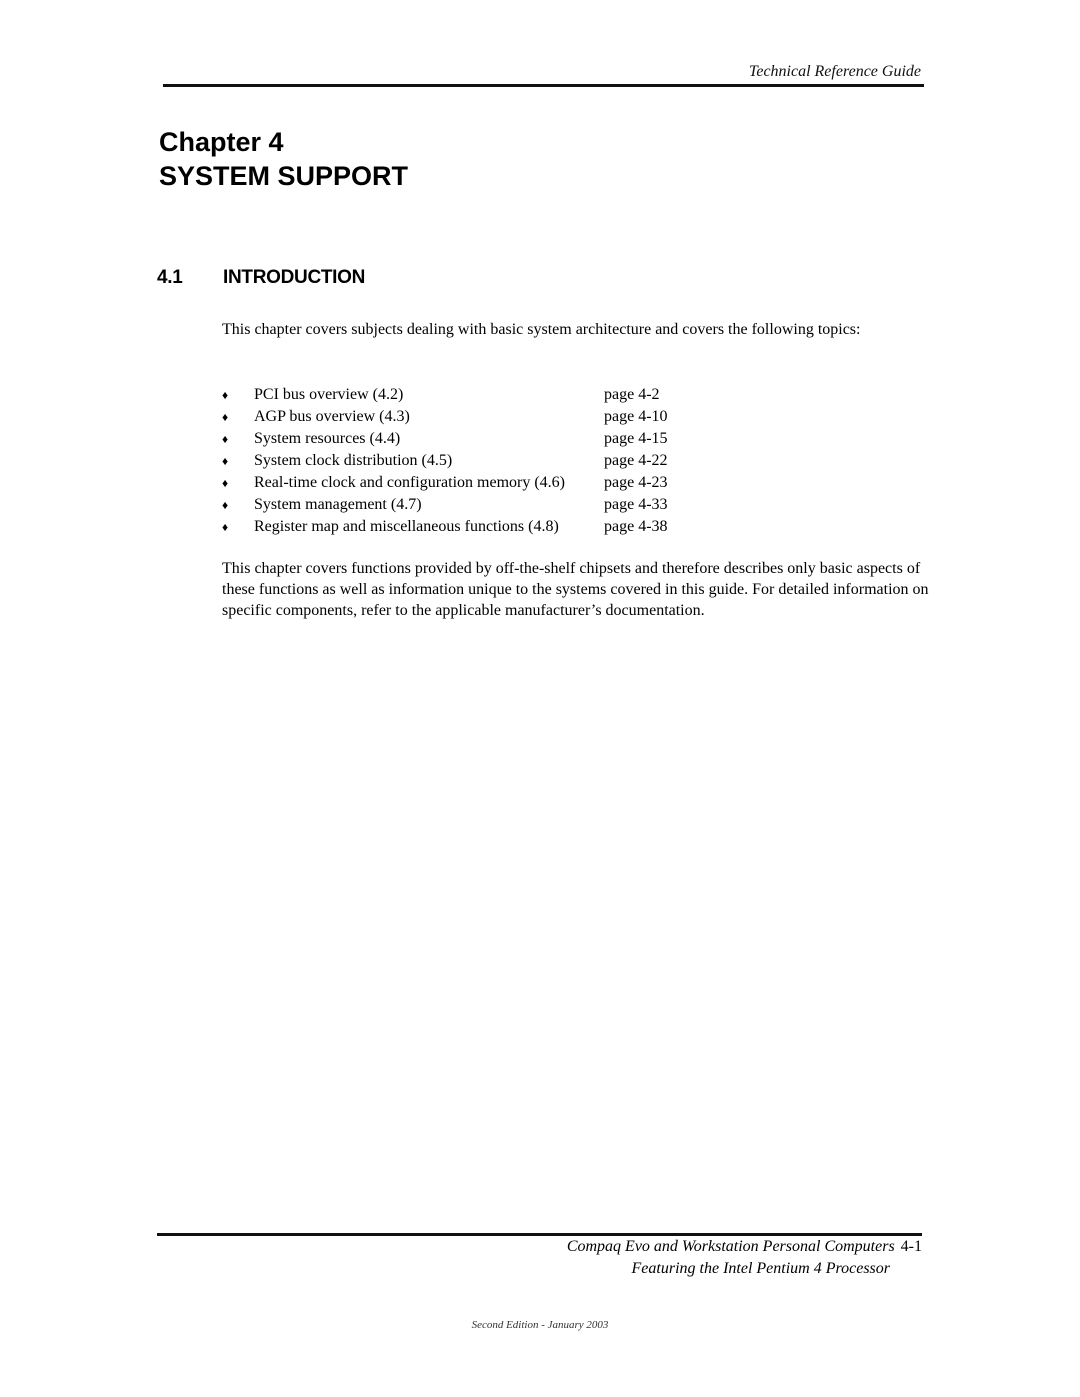 This screenshot has height=1397, width=1080. Describe the element at coordinates (834, 71) in the screenshot. I see `running-header-title: Technical Reference Guide` at that location.